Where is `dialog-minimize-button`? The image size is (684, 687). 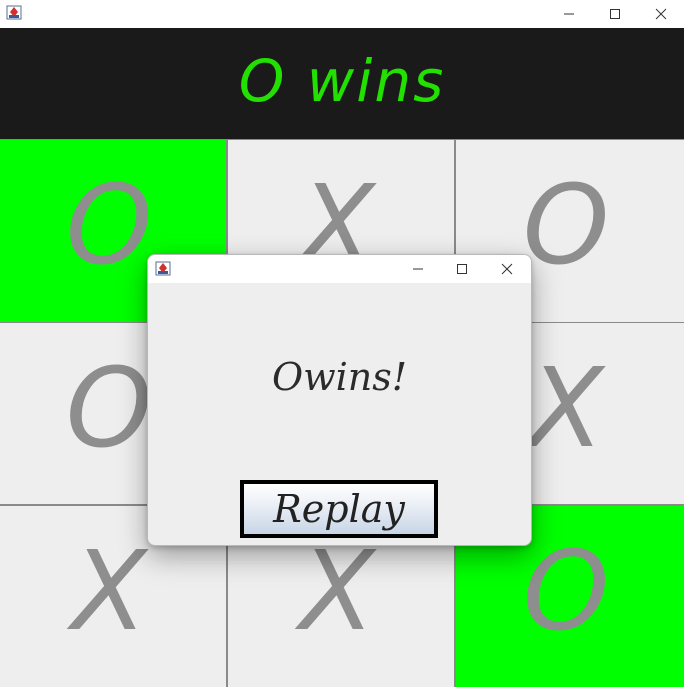 dialog-minimize-button is located at coordinates (418, 269).